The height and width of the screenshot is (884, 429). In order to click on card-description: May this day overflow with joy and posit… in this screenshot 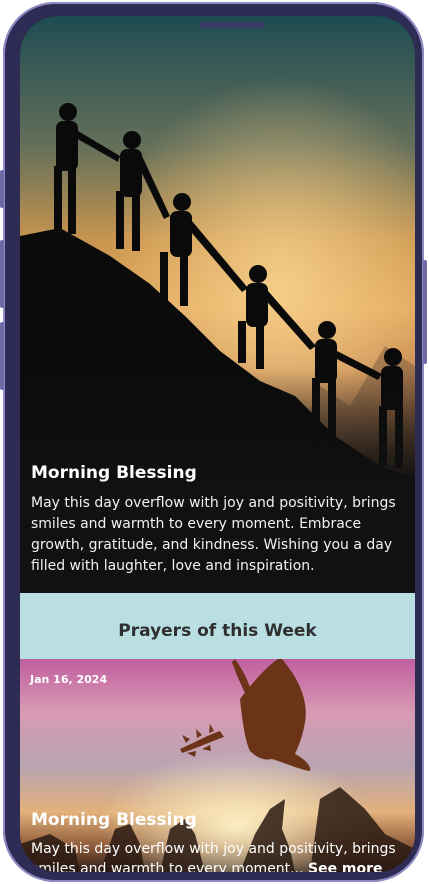, I will do `click(219, 855)`.